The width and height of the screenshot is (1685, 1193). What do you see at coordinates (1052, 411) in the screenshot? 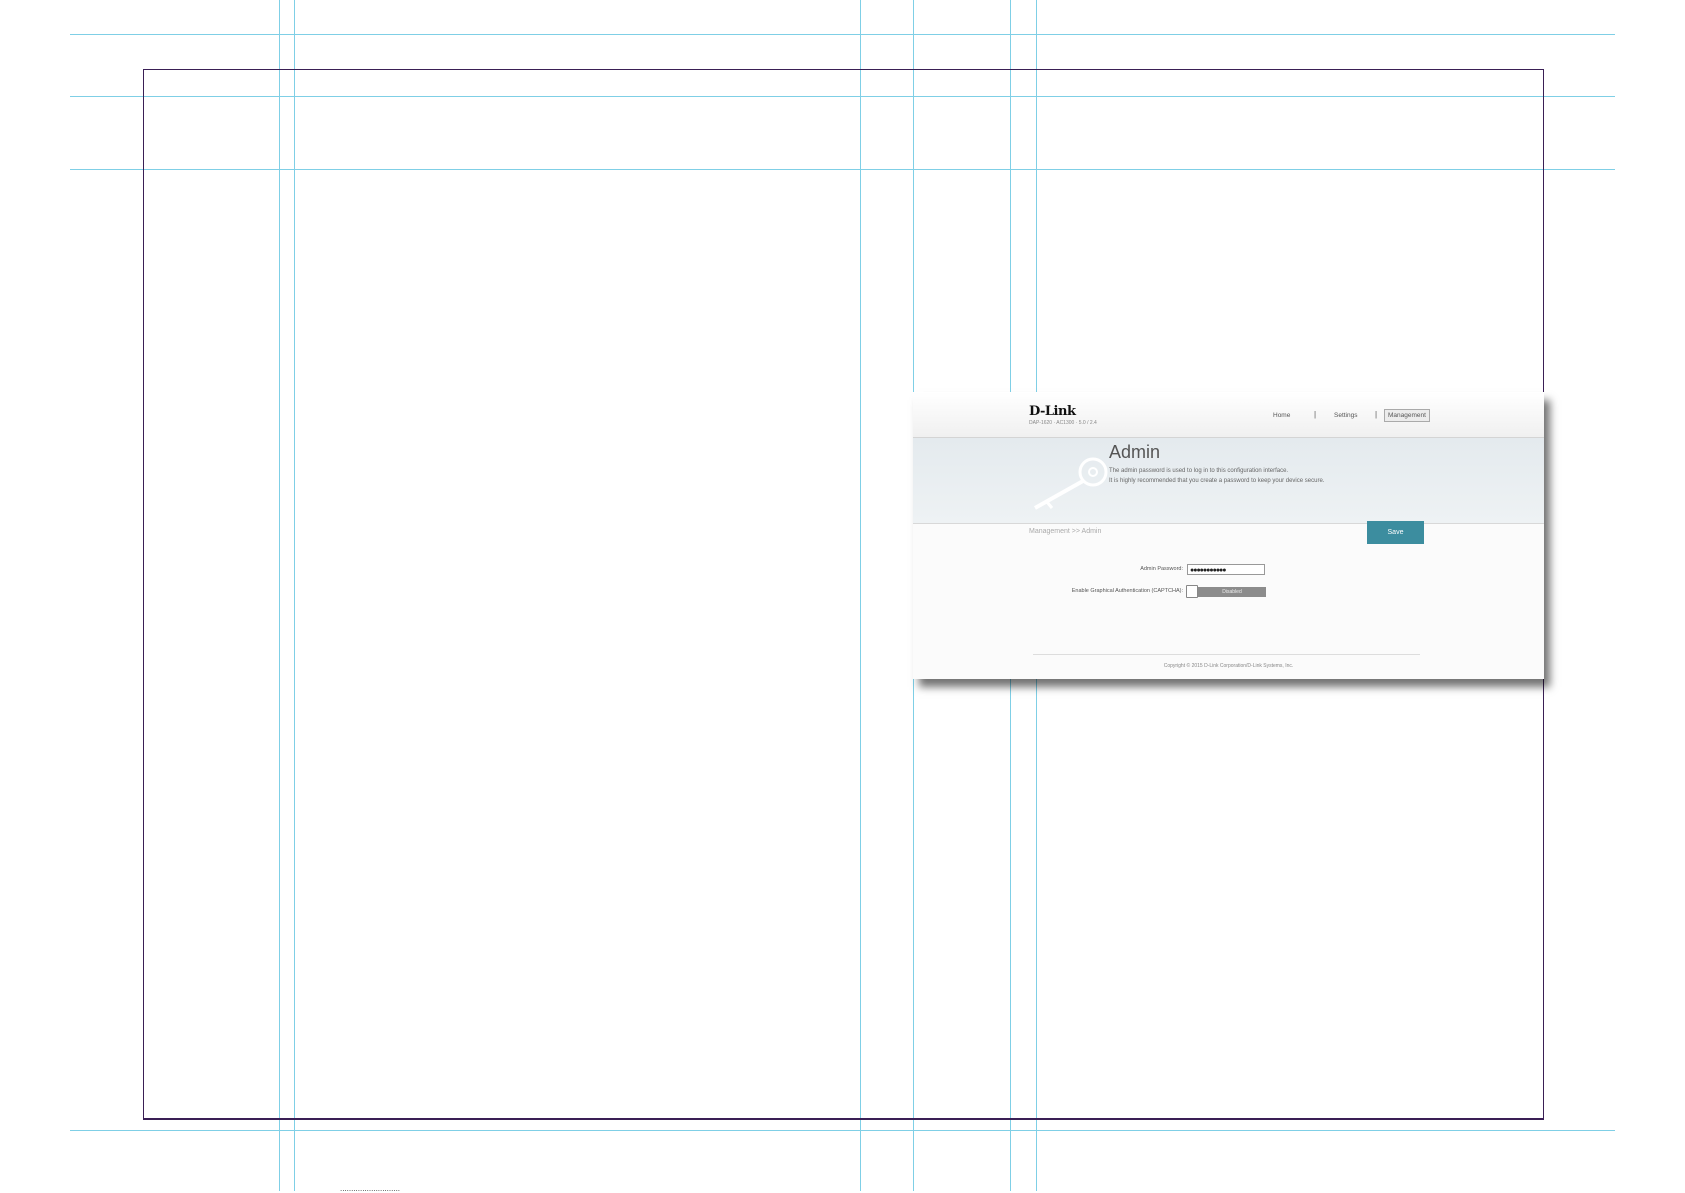
I see `dlink-logo: D-Link` at bounding box center [1052, 411].